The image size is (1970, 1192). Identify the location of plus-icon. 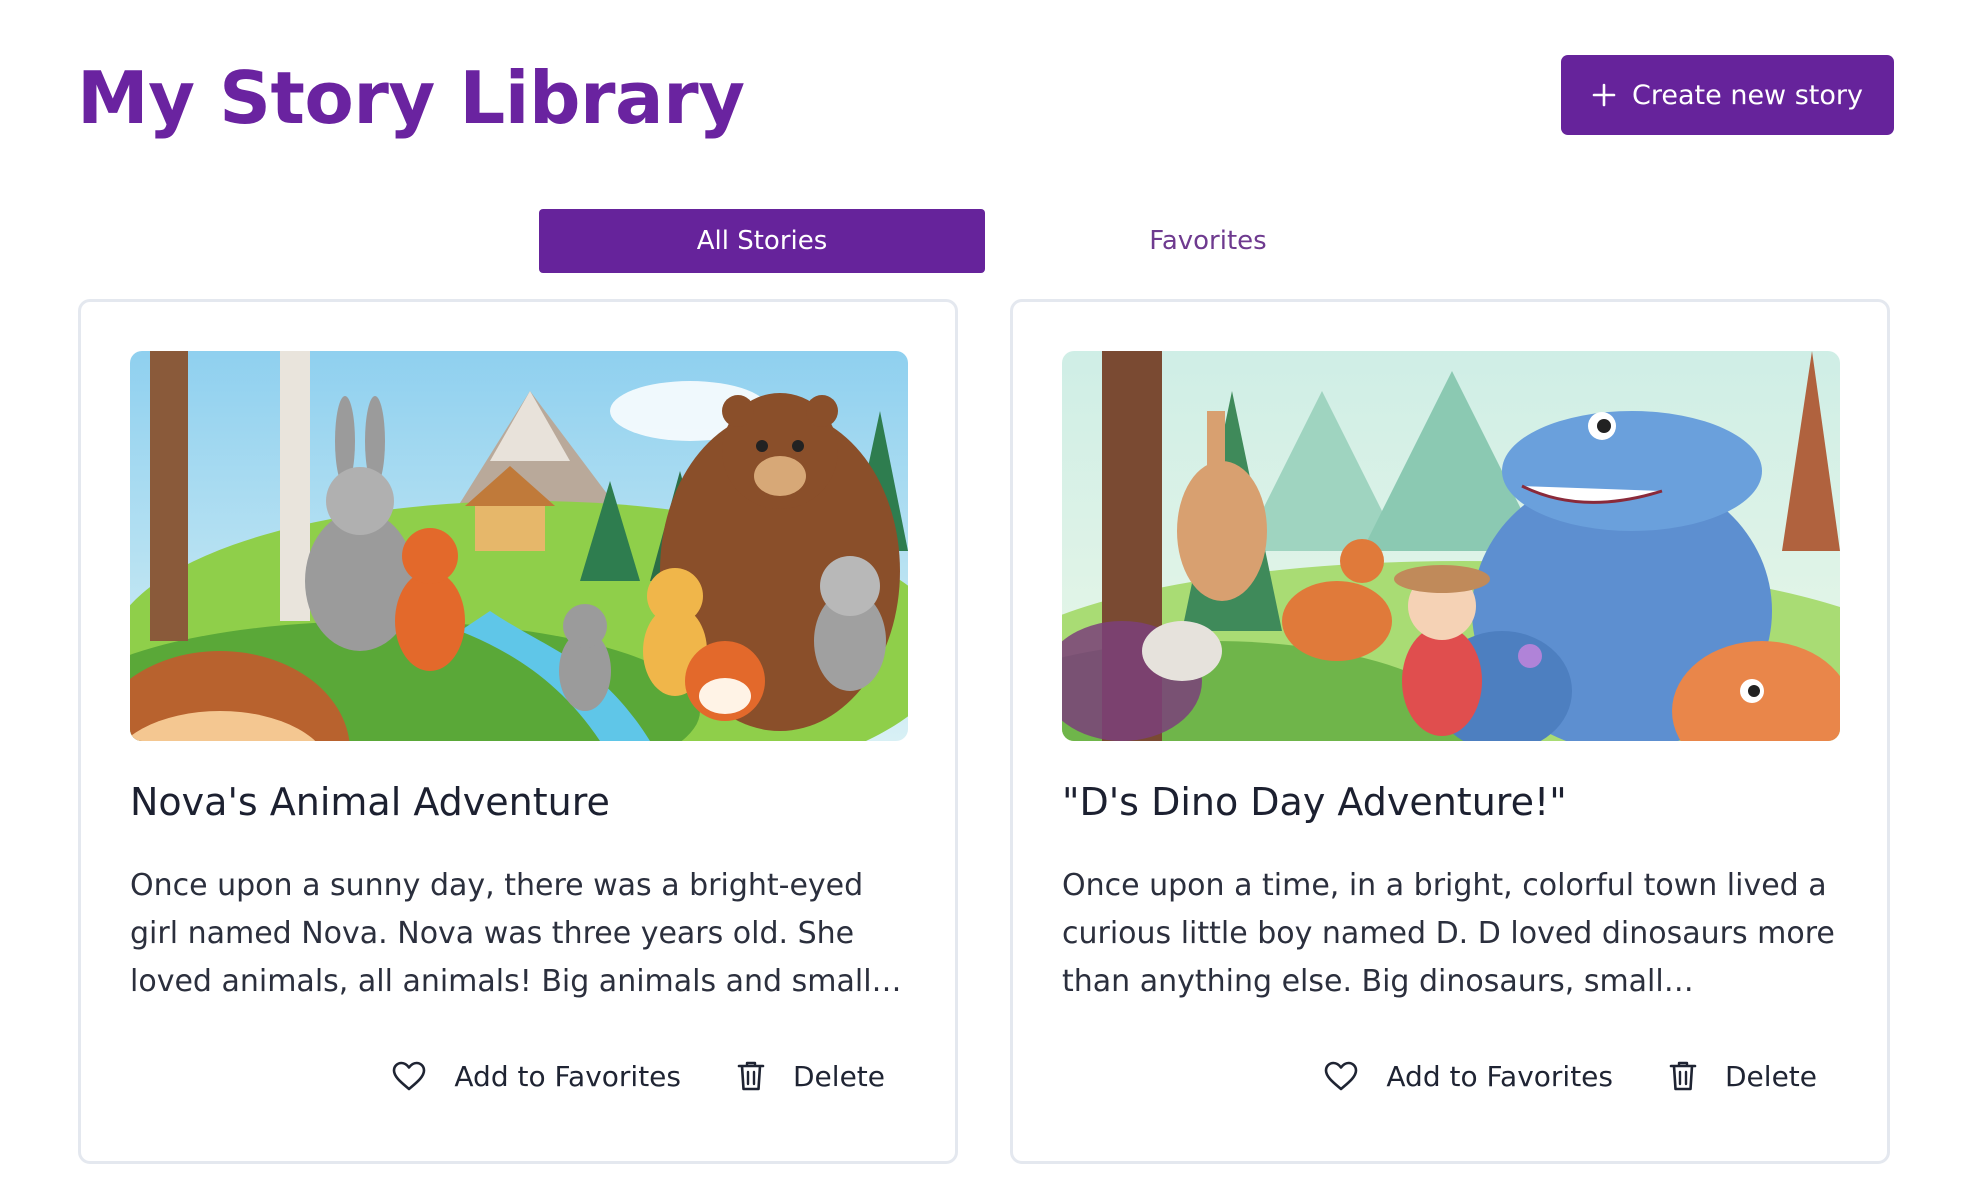
(1604, 95).